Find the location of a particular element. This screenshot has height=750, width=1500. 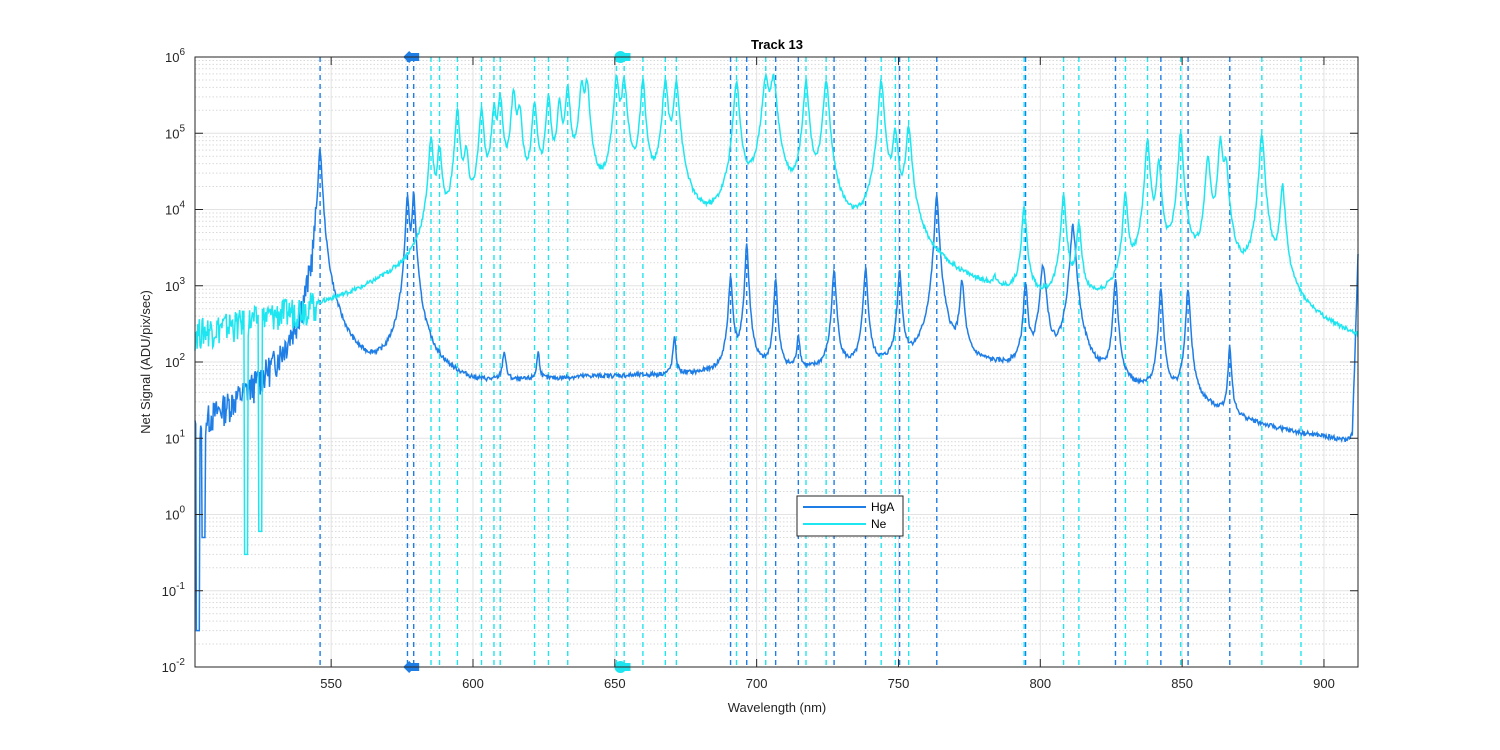

chart-title: Track 13 is located at coordinates (777, 44).